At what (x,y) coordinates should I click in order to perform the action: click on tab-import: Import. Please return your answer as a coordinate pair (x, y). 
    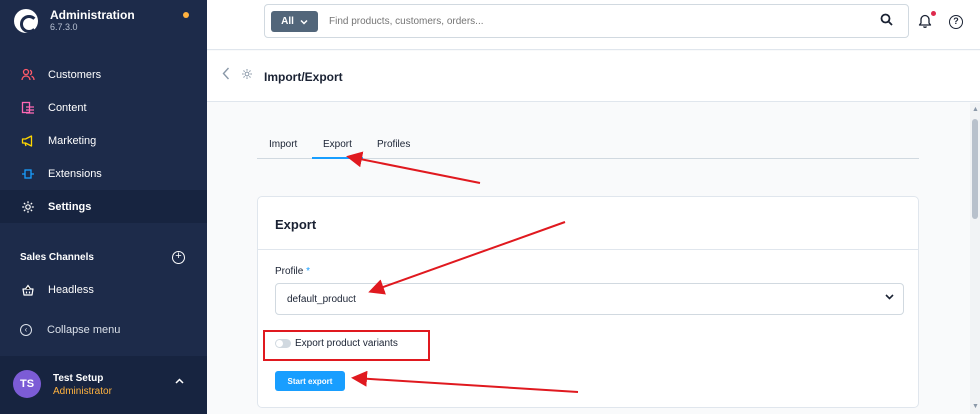
    Looking at the image, I should click on (283, 144).